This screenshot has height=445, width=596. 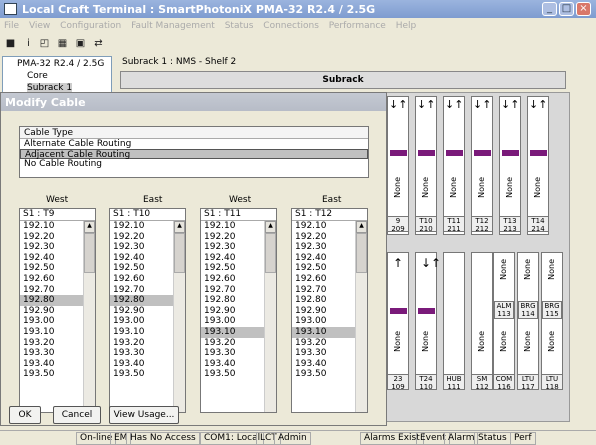 What do you see at coordinates (28, 43) in the screenshot?
I see `info-icon: i` at bounding box center [28, 43].